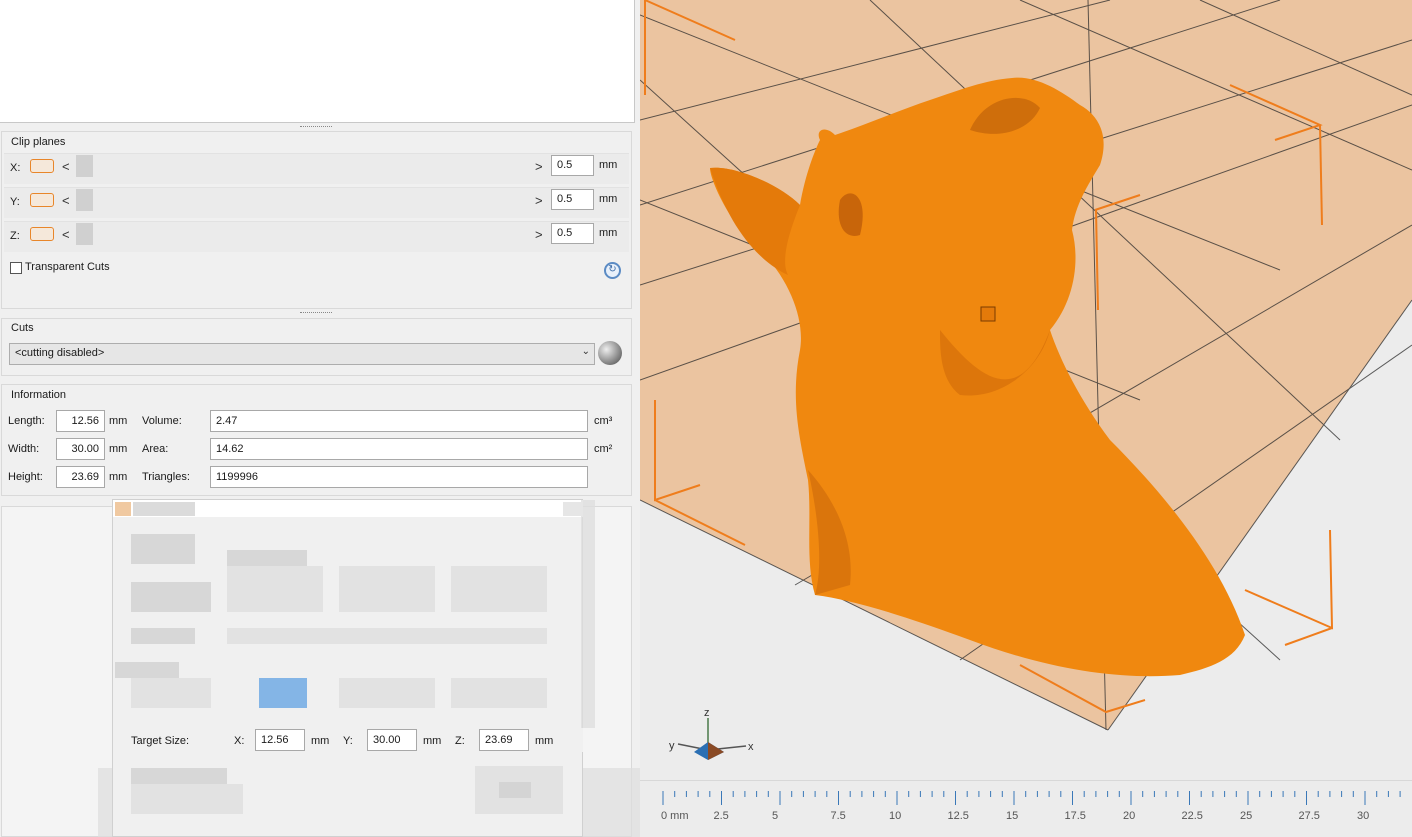 This screenshot has width=1412, height=837. Describe the element at coordinates (895, 816) in the screenshot. I see `ruler-label: 10` at that location.